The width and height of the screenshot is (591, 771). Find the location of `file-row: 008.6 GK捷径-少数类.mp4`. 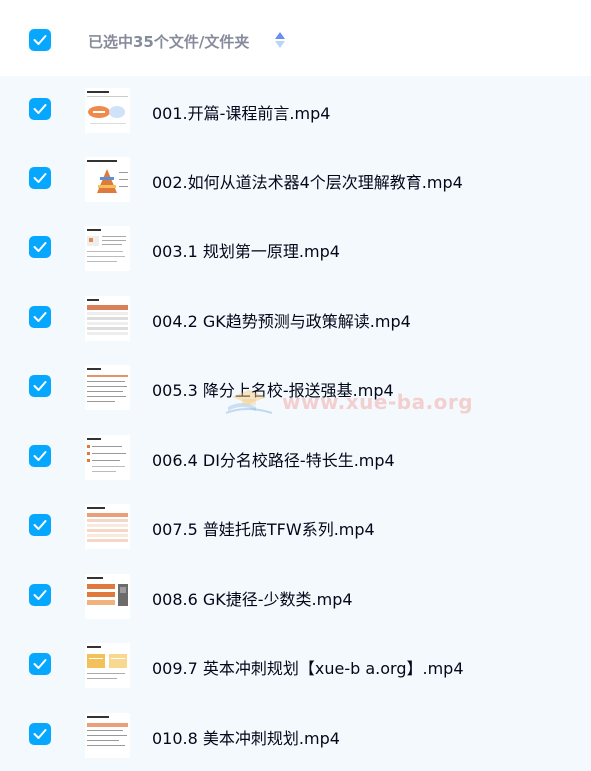

file-row: 008.6 GK捷径-少数类.mp4 is located at coordinates (295, 597).